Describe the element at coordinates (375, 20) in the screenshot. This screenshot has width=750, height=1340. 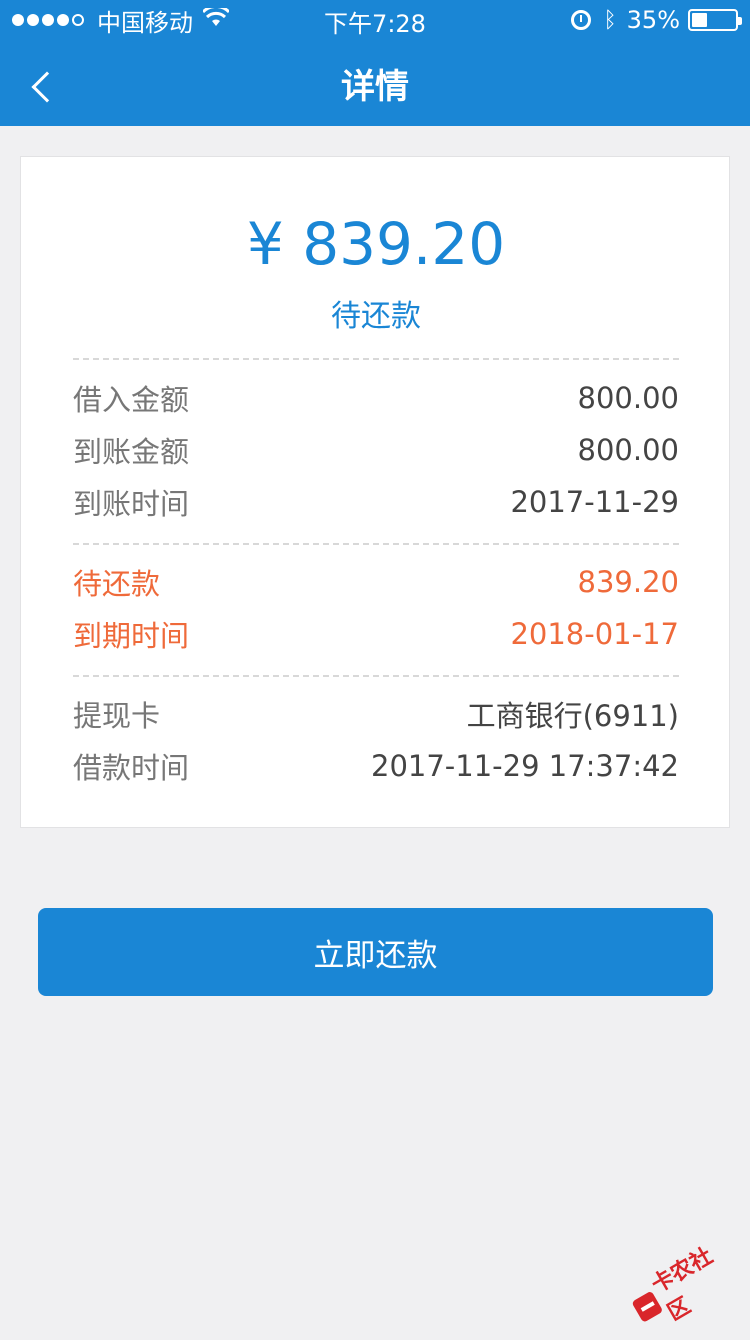
I see `status-bar: 中国移动 下午7:28 ᛒ 35%` at that location.